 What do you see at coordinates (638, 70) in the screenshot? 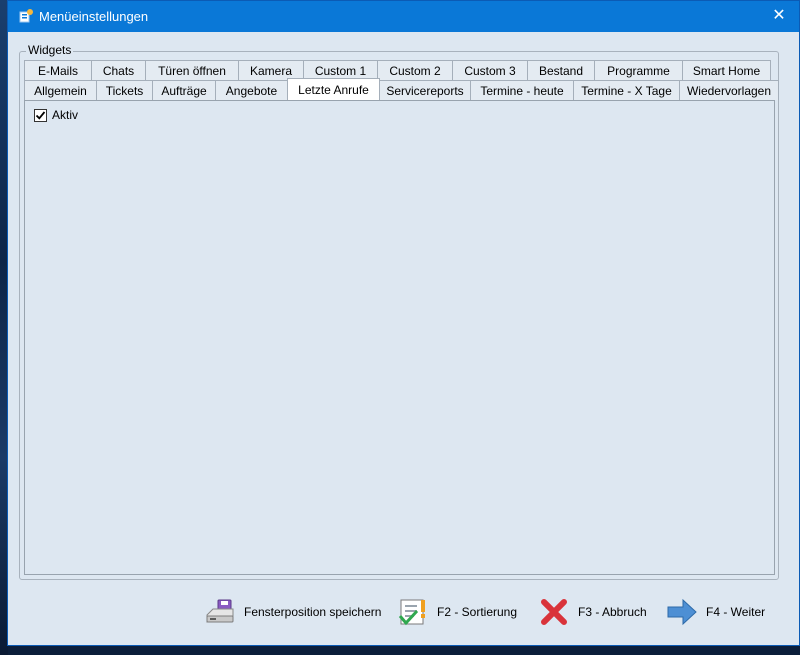
I see `tab-programme: Programme` at bounding box center [638, 70].